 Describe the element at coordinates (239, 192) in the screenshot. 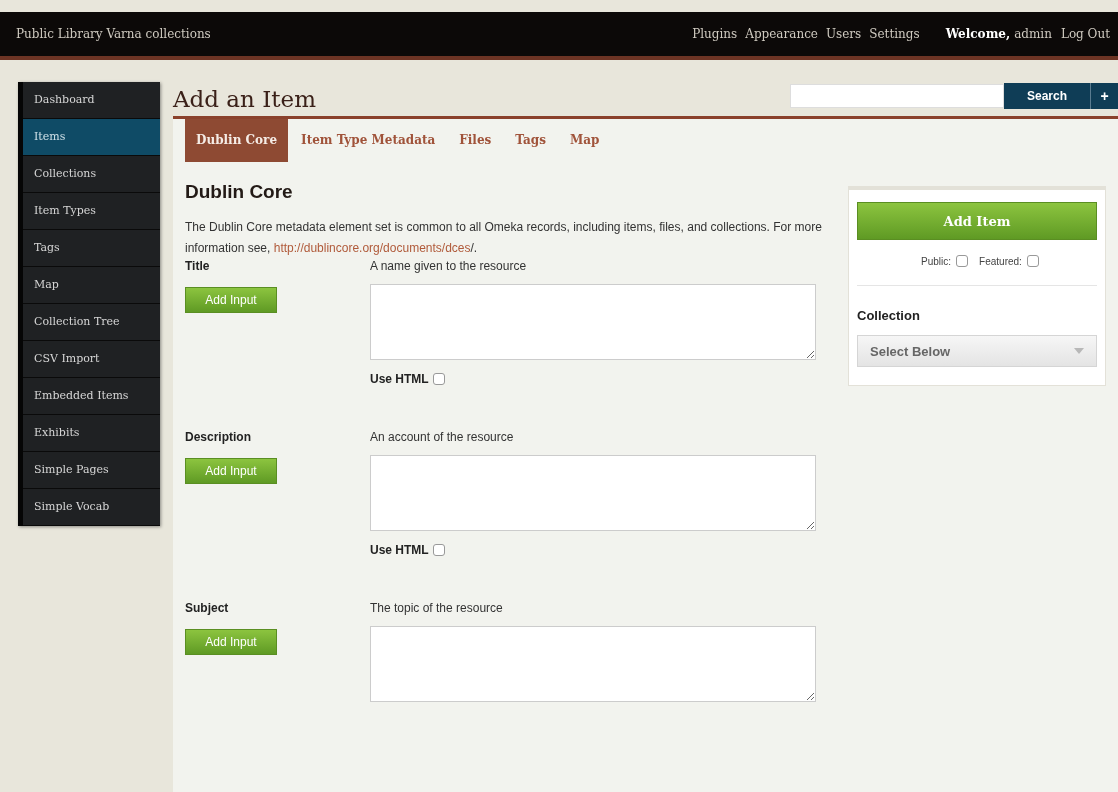

I see `section-heading: Dublin Core` at that location.